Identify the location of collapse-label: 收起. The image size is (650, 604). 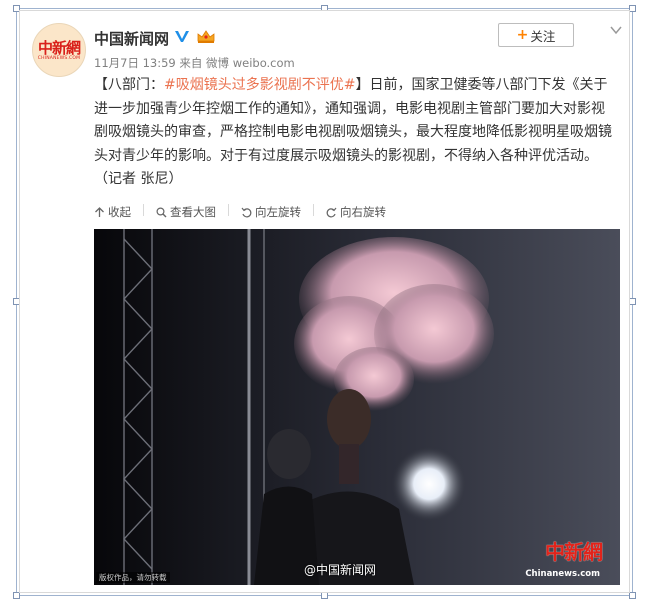
(119, 212).